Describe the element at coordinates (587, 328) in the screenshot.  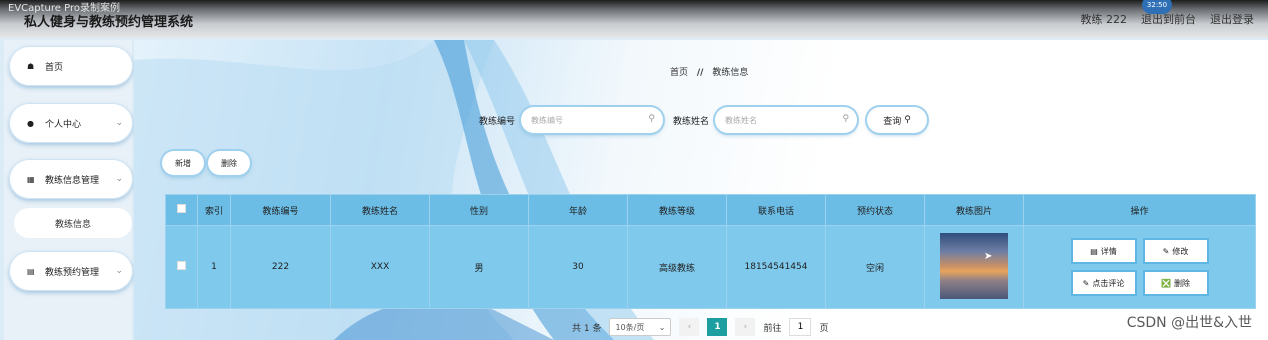
I see `total-count: 共 1 条` at that location.